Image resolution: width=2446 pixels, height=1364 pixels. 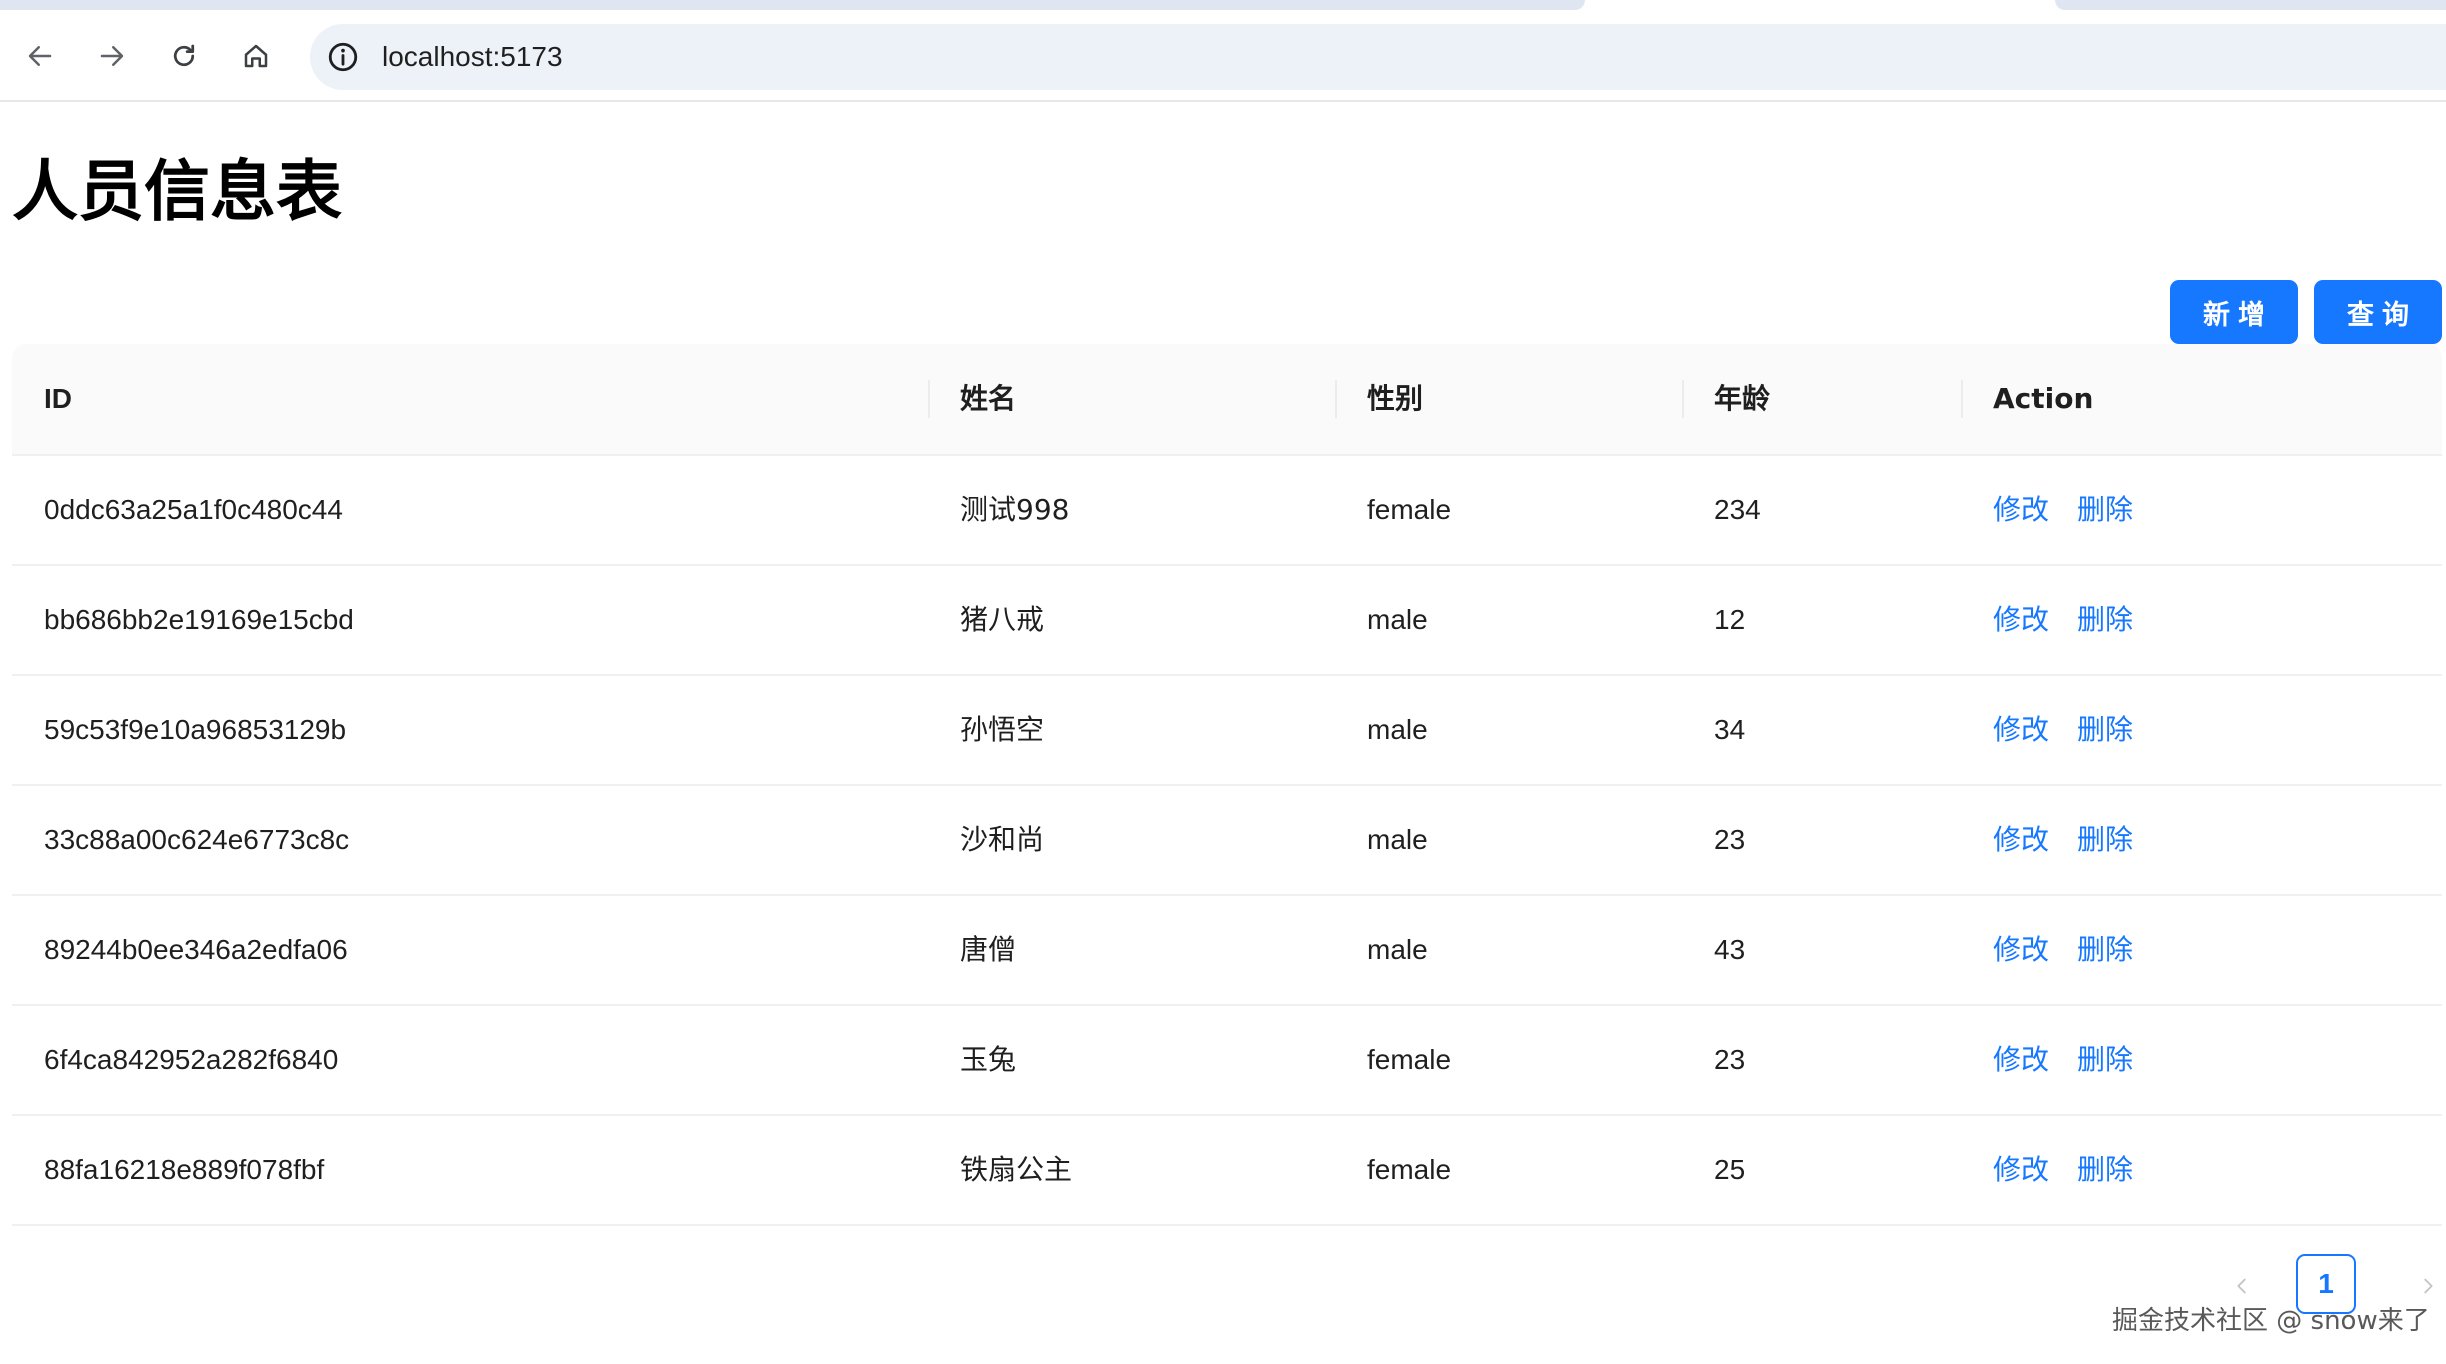 I want to click on prev-page-button, so click(x=2242, y=1286).